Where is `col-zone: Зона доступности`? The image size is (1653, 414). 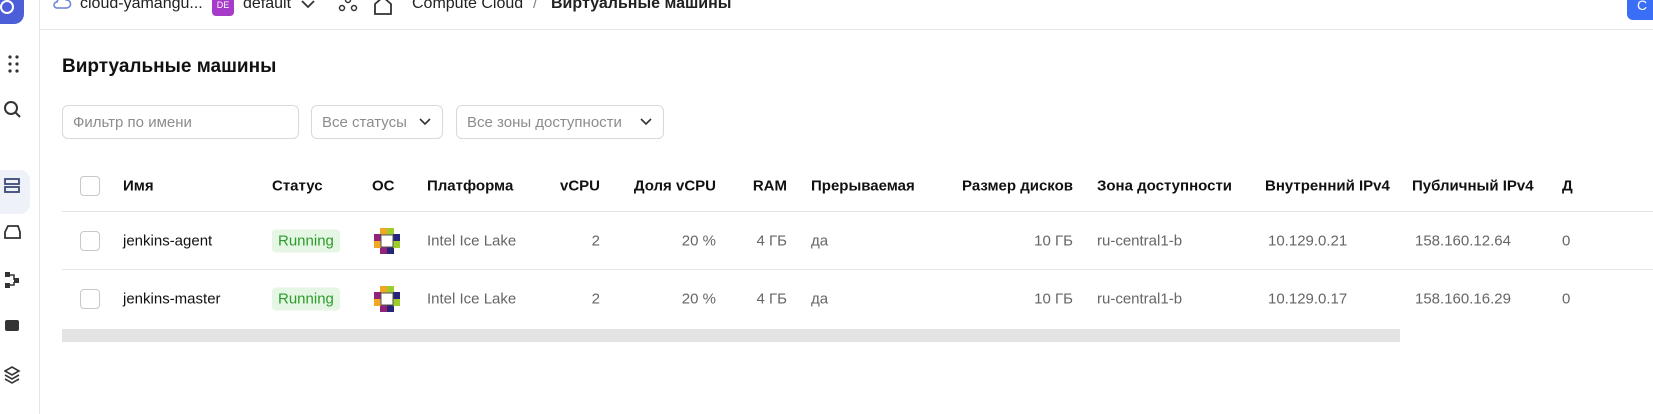 col-zone: Зона доступности is located at coordinates (1164, 185).